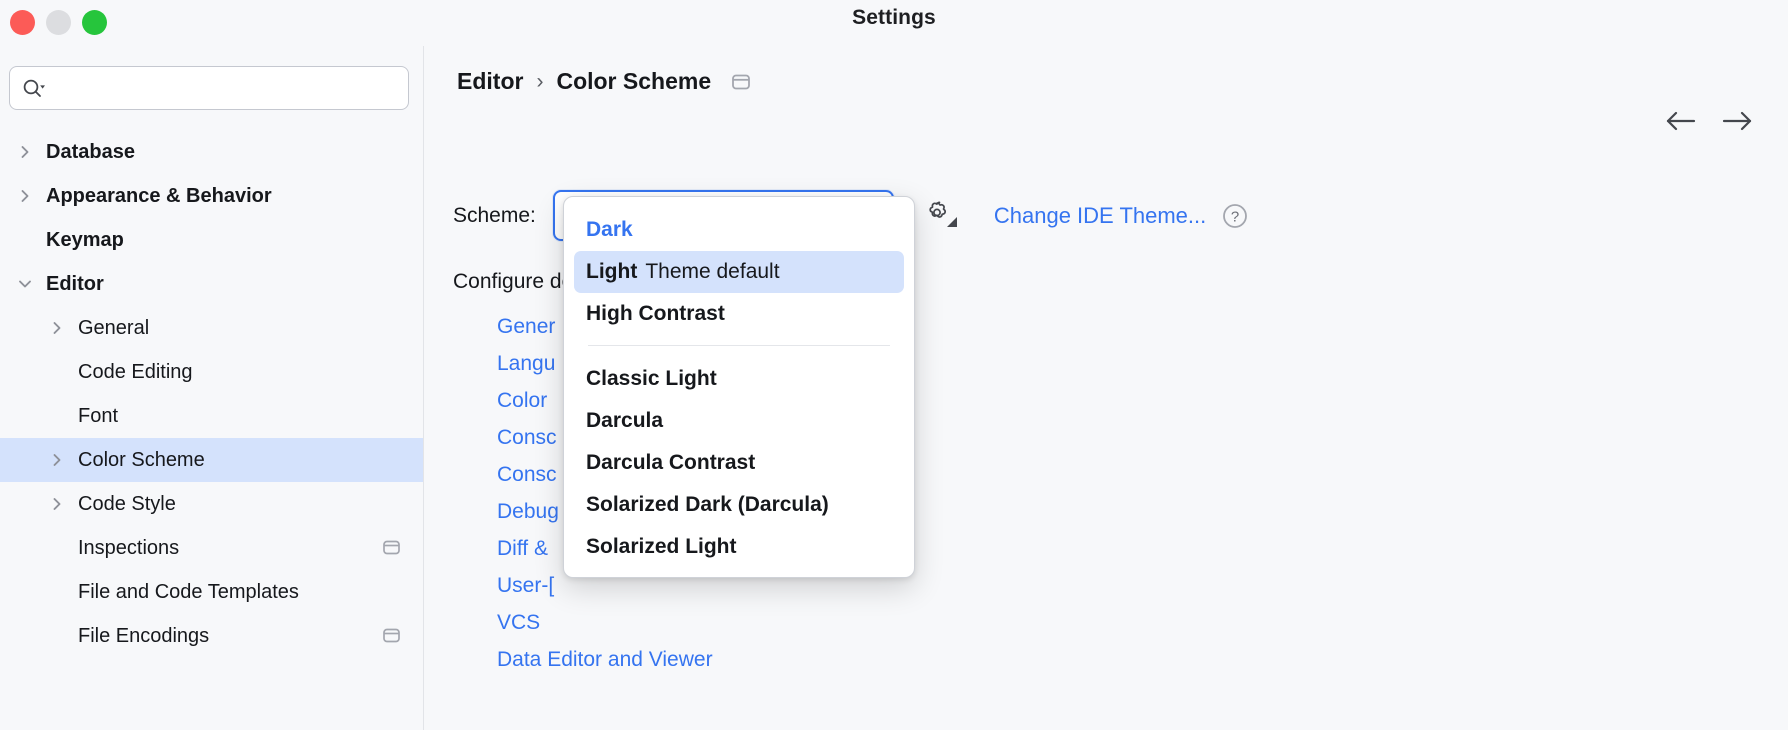 The image size is (1788, 730). What do you see at coordinates (739, 379) in the screenshot?
I see `menu-item-classic-light: Classic Light` at bounding box center [739, 379].